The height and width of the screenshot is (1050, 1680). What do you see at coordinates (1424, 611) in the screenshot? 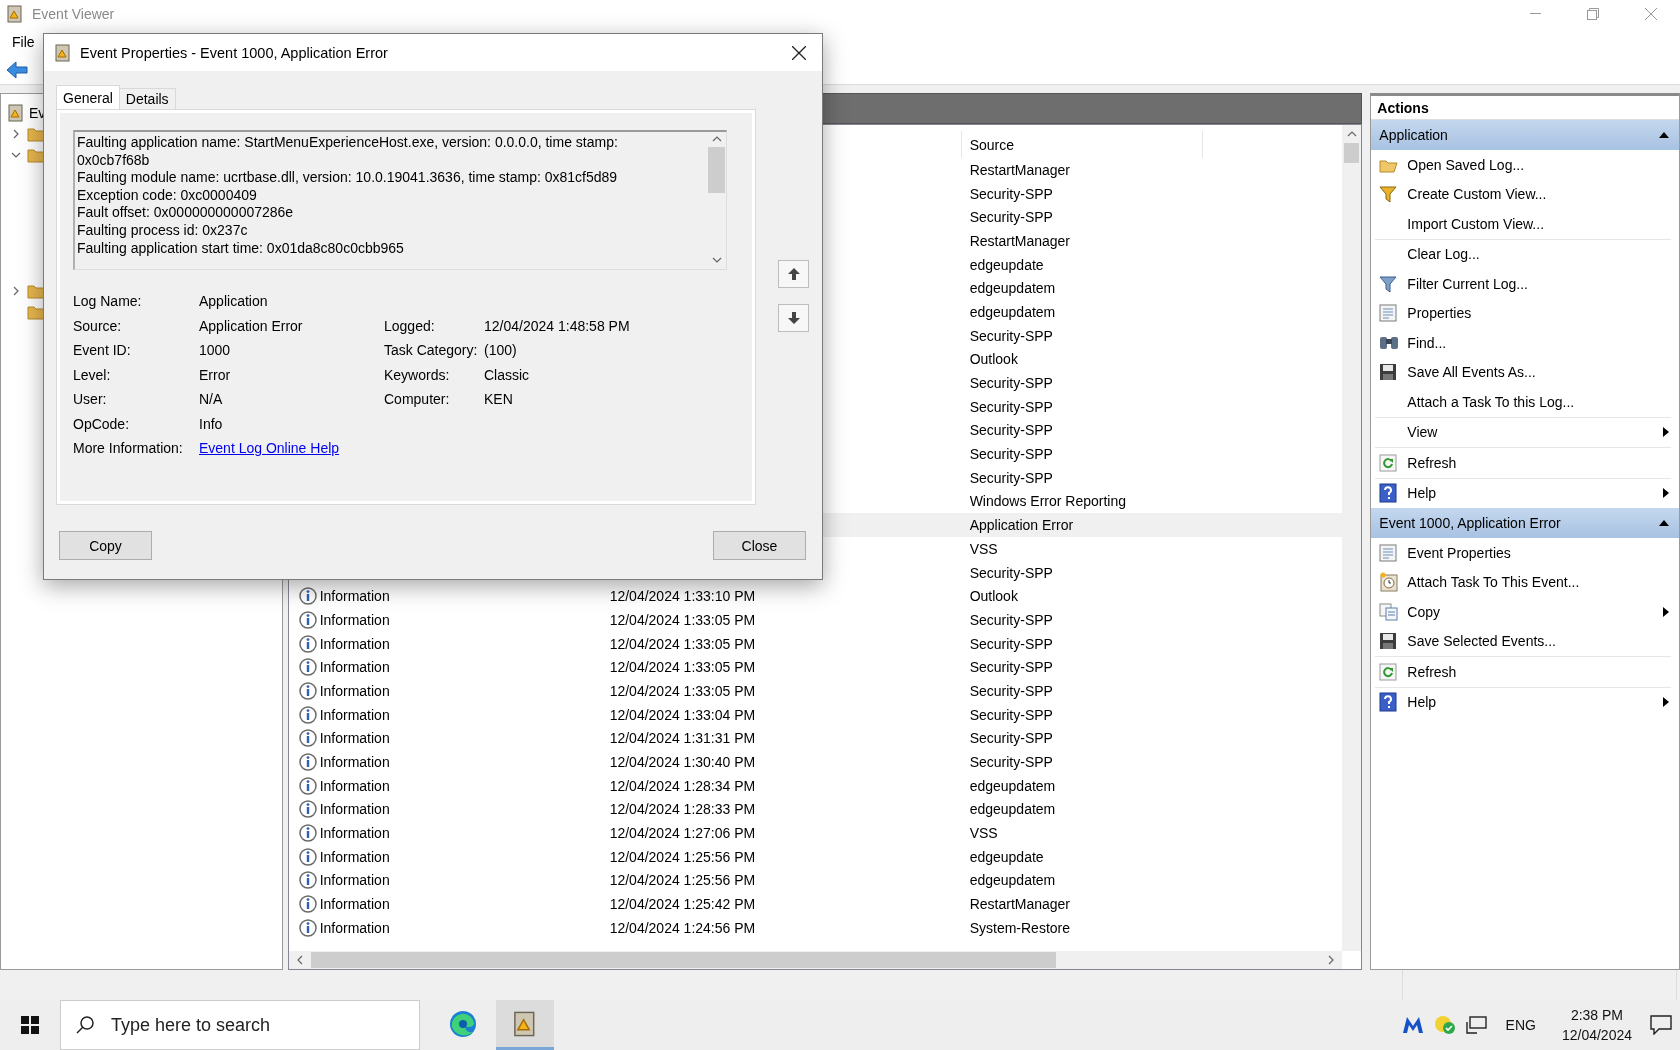
I see `action-link: Copy` at bounding box center [1424, 611].